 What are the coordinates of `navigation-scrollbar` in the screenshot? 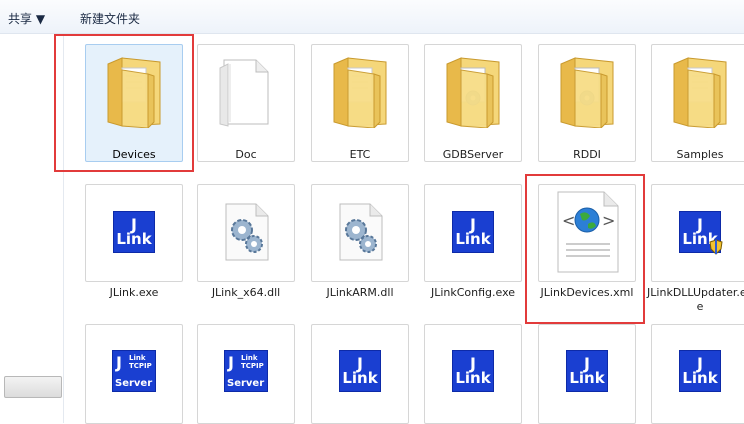 It's located at (33, 387).